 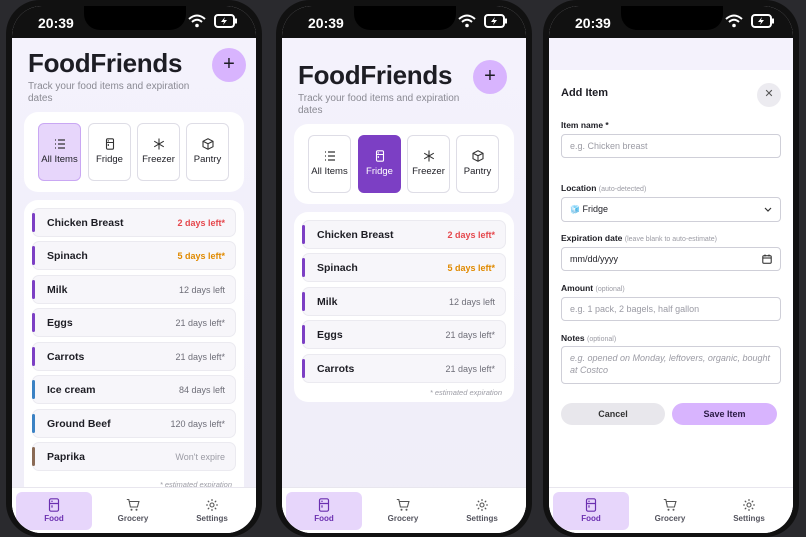 I want to click on snowflake-icon, so click(x=428, y=156).